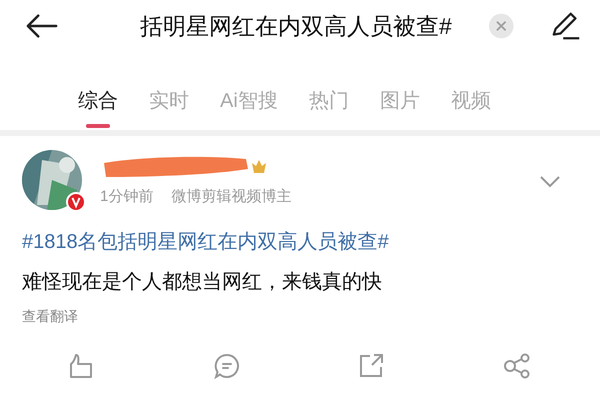  Describe the element at coordinates (42, 26) in the screenshot. I see `back-icon` at that location.